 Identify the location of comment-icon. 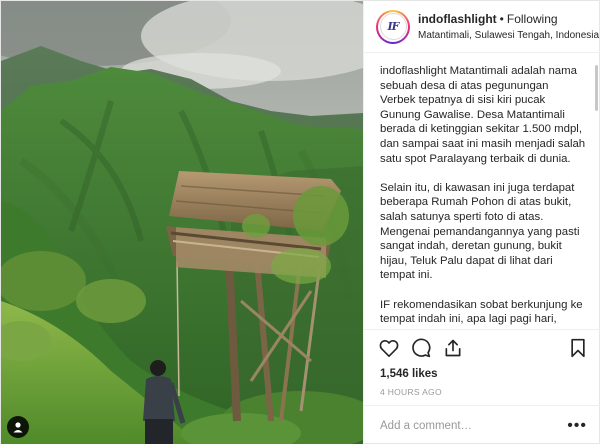
(421, 347).